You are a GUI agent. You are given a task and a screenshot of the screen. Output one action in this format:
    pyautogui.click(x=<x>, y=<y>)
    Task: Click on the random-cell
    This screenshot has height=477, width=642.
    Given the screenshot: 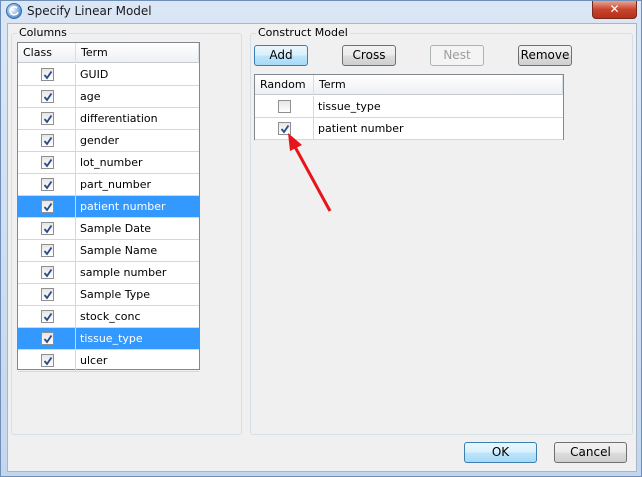 What is the action you would take?
    pyautogui.click(x=284, y=106)
    